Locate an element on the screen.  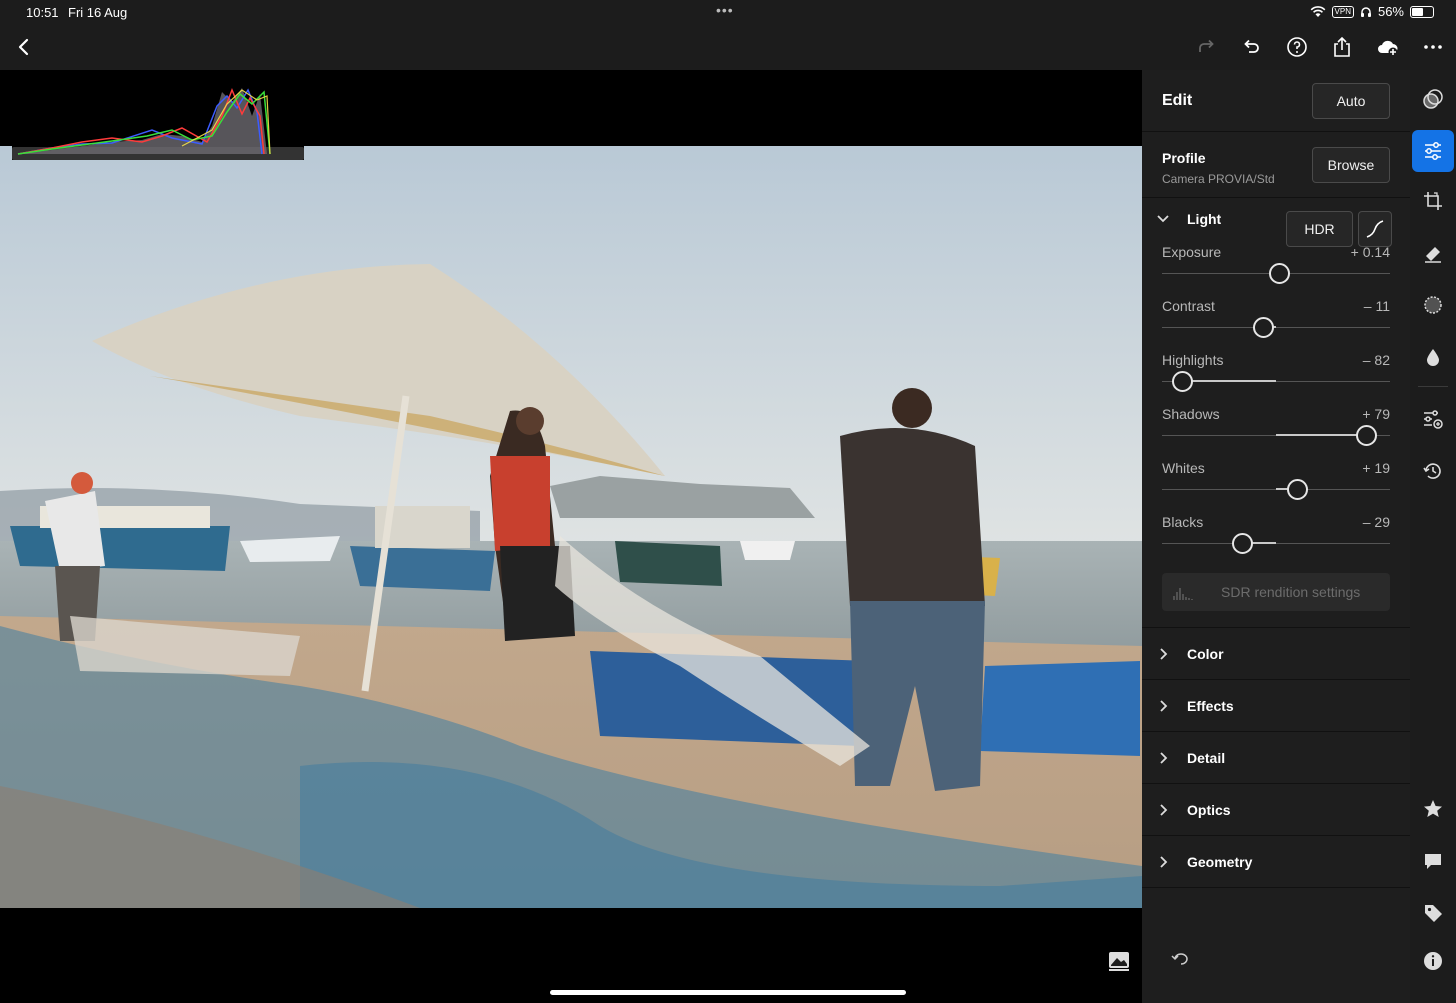
exposure-value: + 0.14 is located at coordinates (1370, 252).